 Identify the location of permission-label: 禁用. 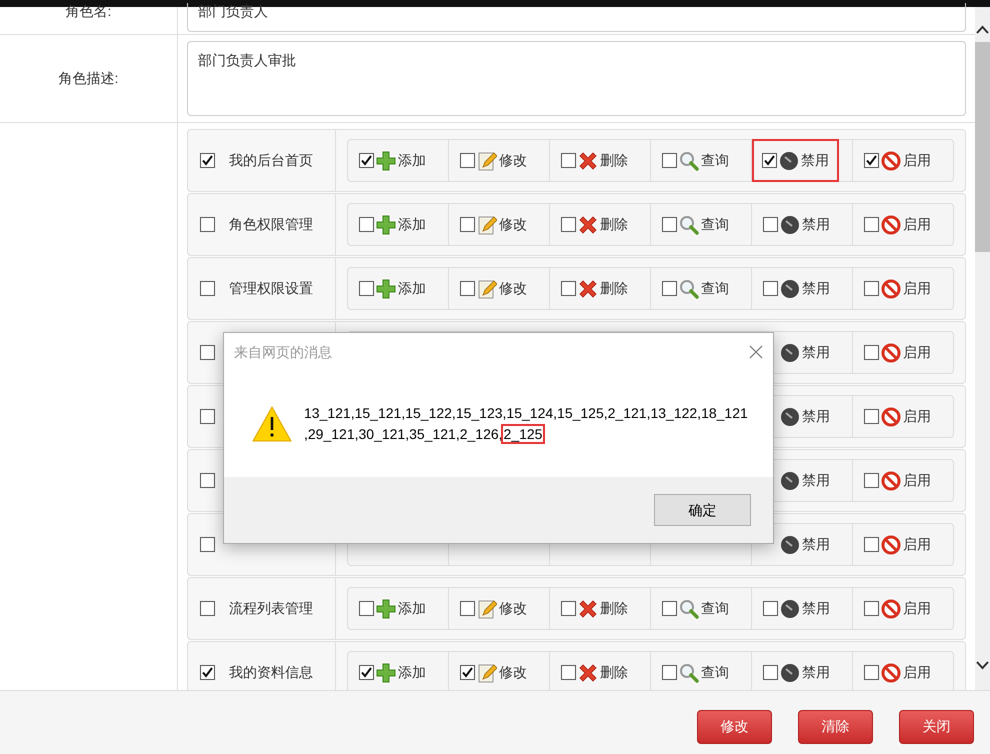
(816, 416).